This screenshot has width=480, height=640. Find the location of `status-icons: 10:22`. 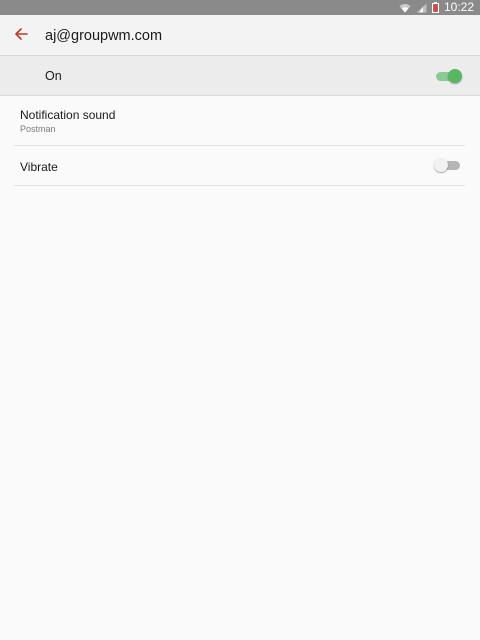

status-icons: 10:22 is located at coordinates (436, 7).